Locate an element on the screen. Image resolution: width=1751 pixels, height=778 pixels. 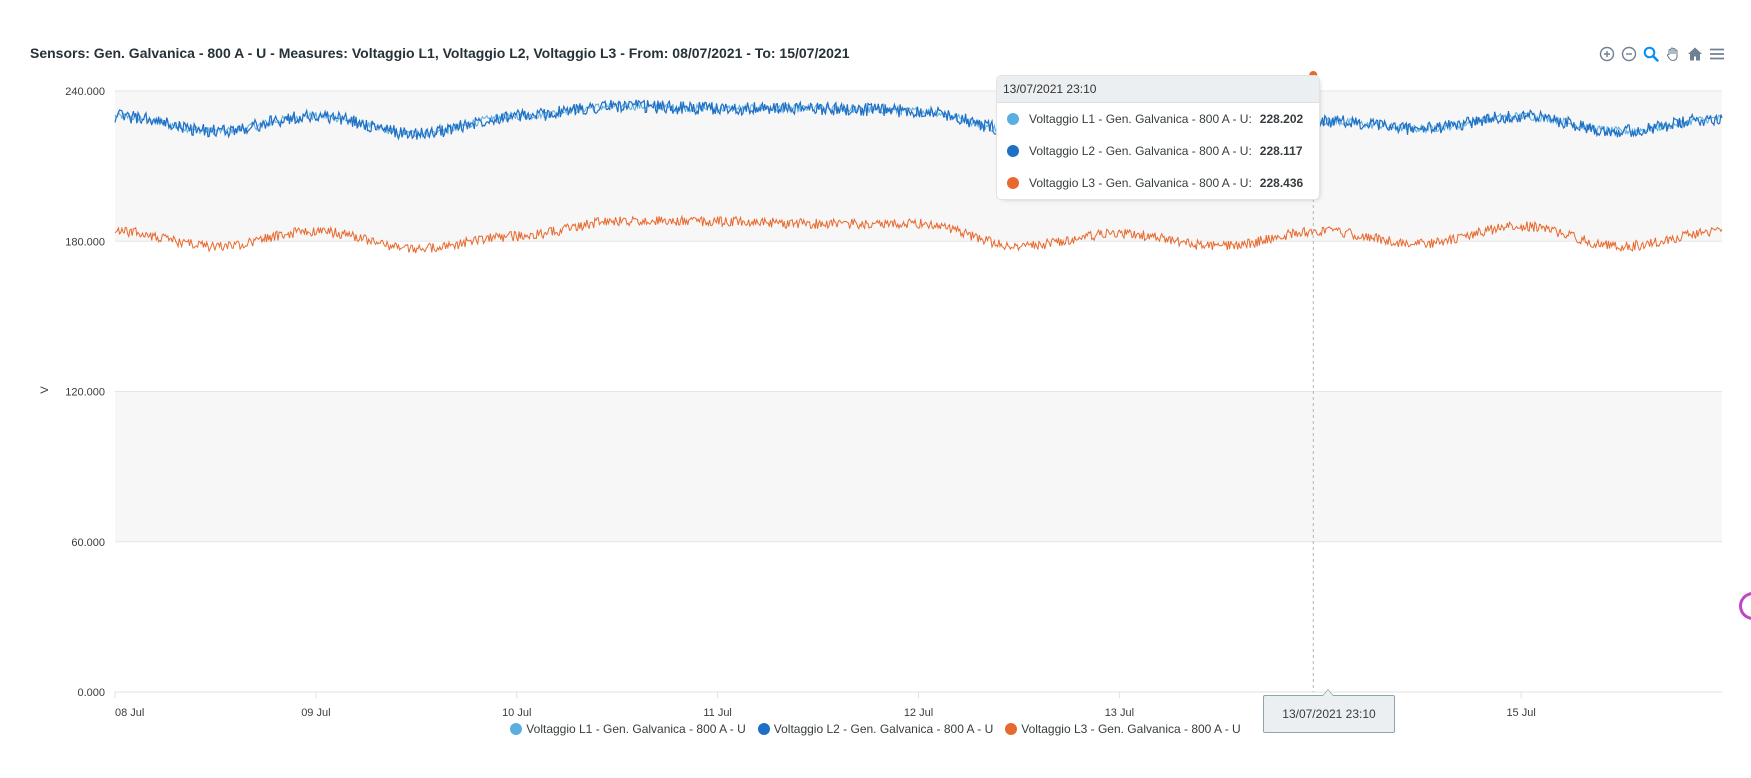
y-tick-label: 240.000 is located at coordinates (85, 92).